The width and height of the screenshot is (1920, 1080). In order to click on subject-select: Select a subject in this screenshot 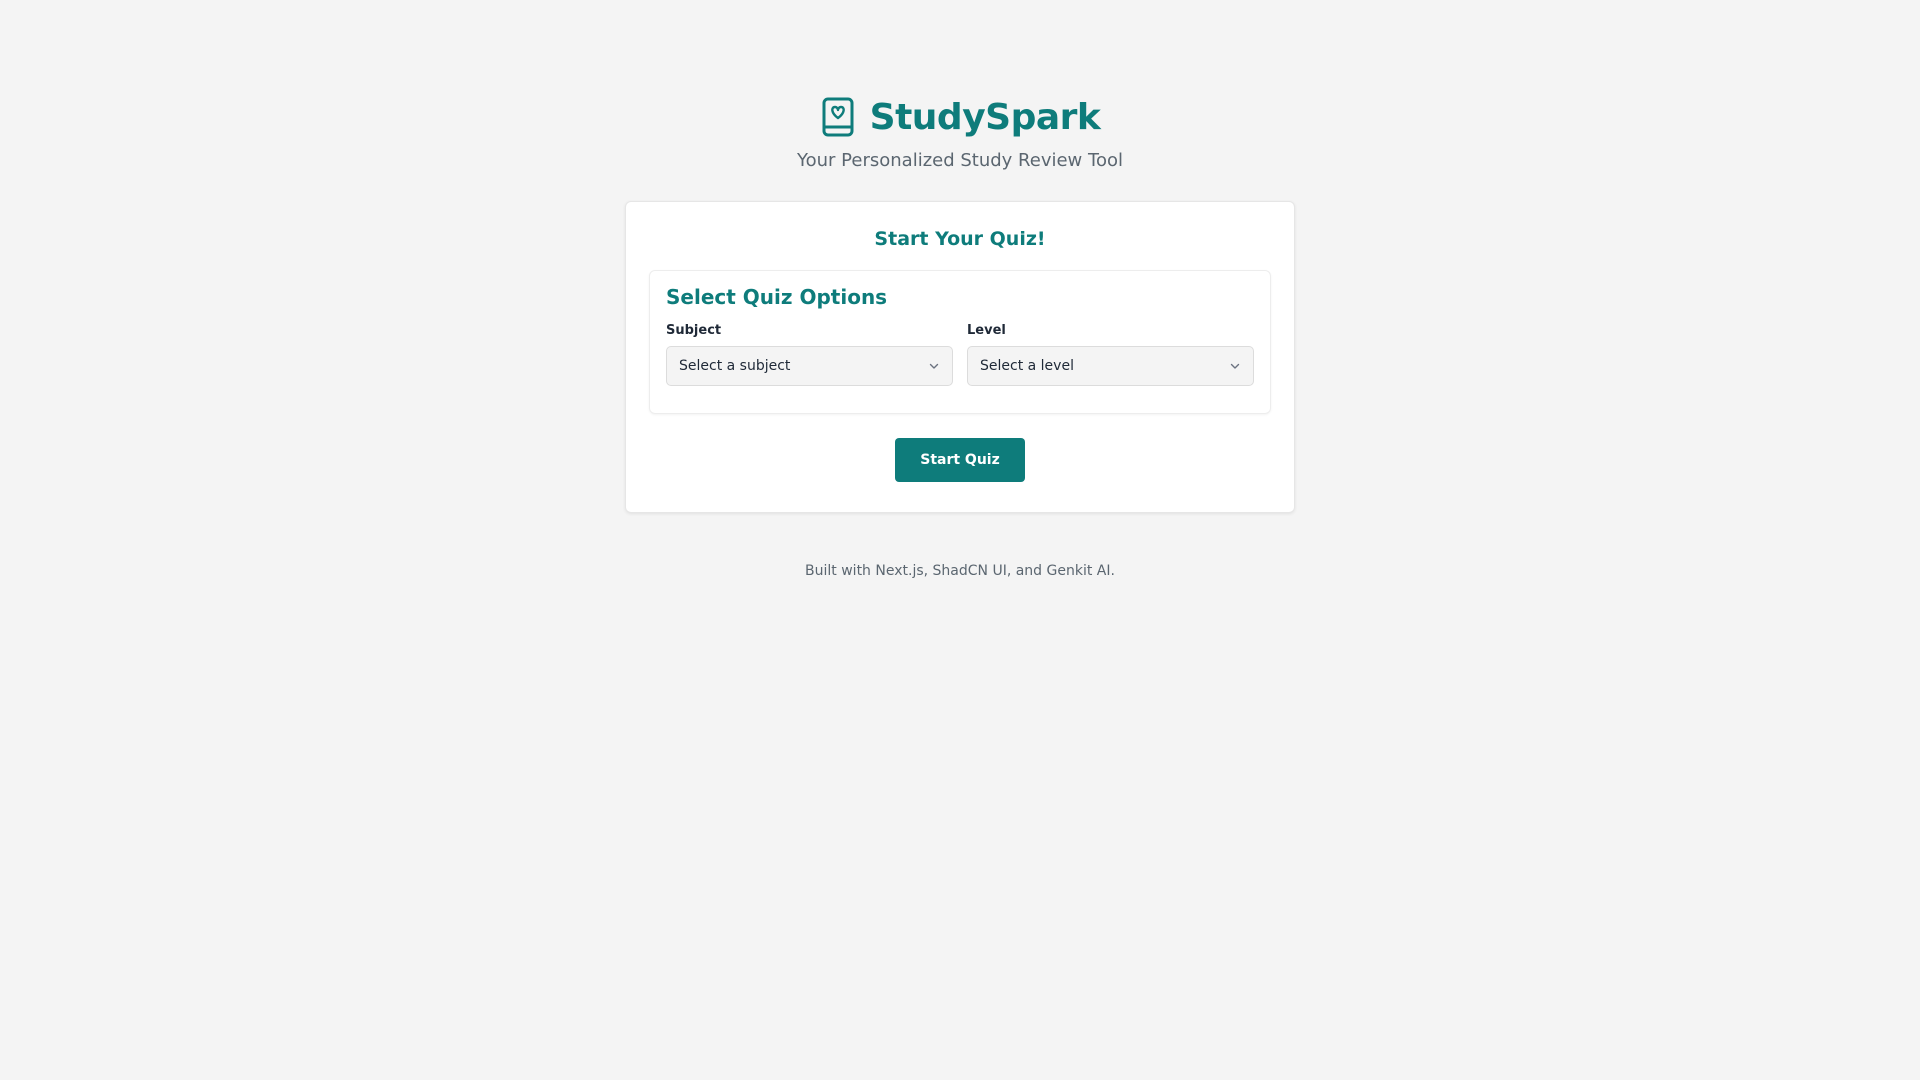, I will do `click(809, 366)`.